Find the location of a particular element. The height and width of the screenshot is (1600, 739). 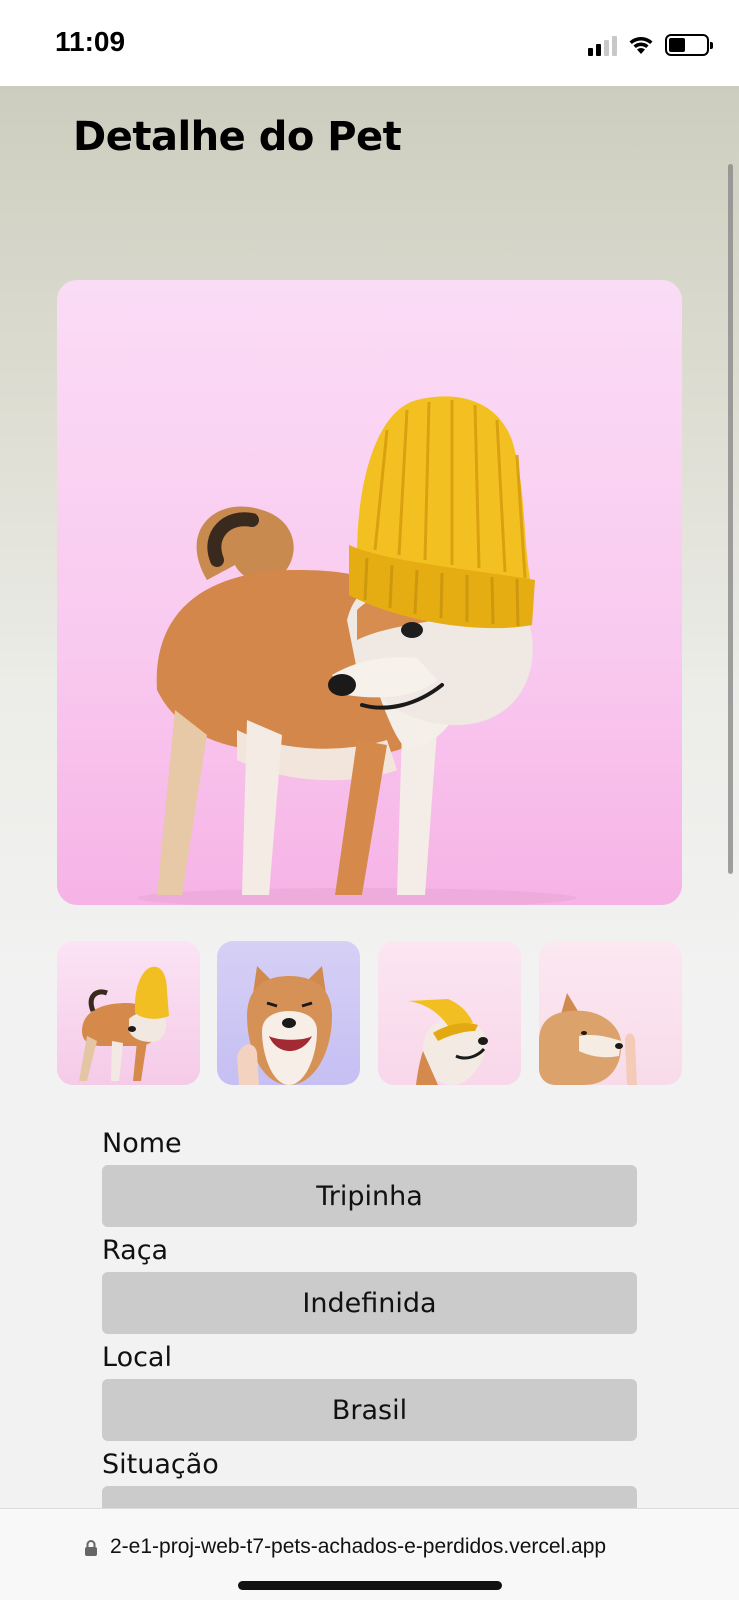

status-time: 11:09 is located at coordinates (90, 41).